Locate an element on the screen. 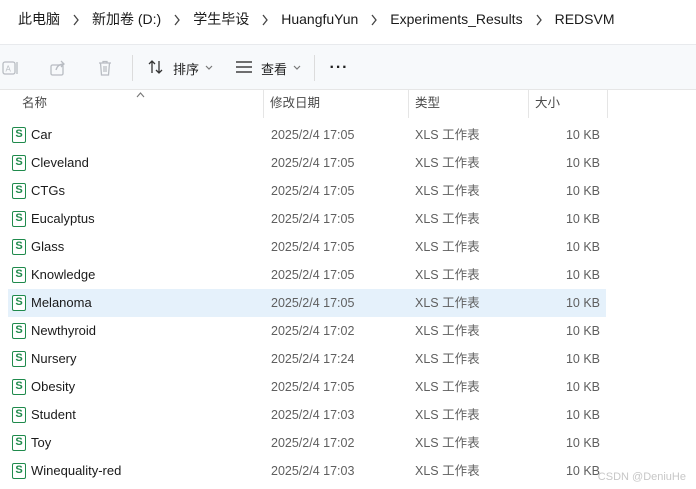  file-name: Melanoma is located at coordinates (61, 302).